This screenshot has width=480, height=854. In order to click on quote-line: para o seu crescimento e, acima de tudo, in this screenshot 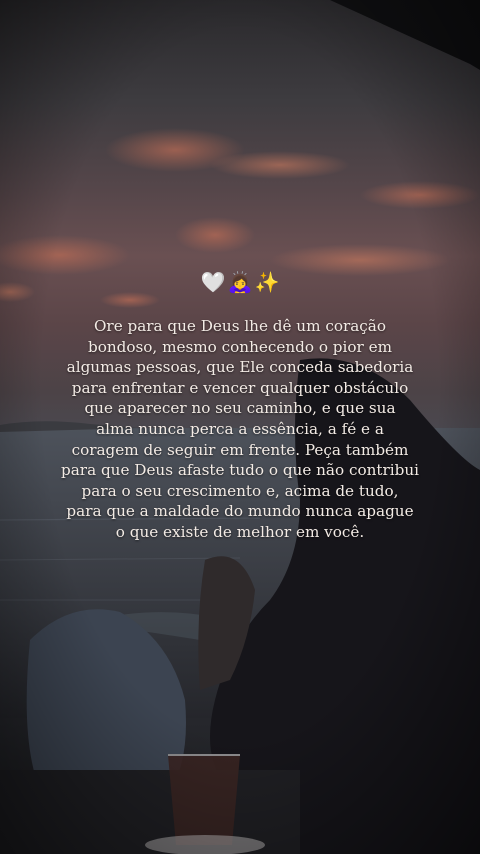, I will do `click(240, 490)`.